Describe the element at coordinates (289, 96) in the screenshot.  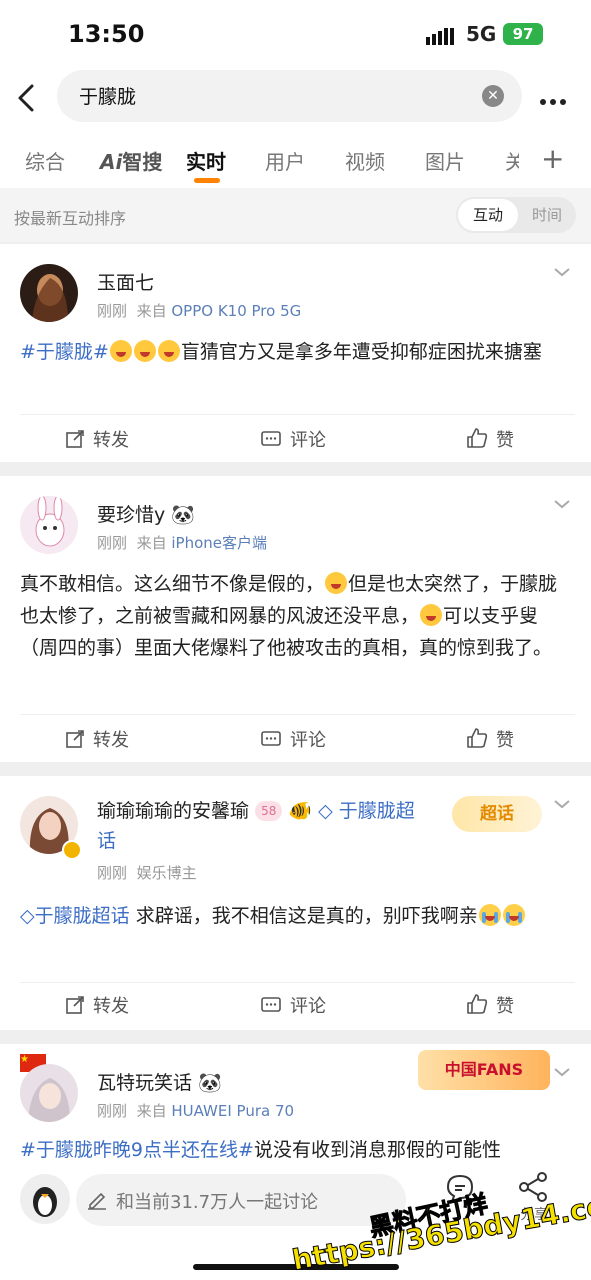
I see `search-input: 于朦胧 ✕` at that location.